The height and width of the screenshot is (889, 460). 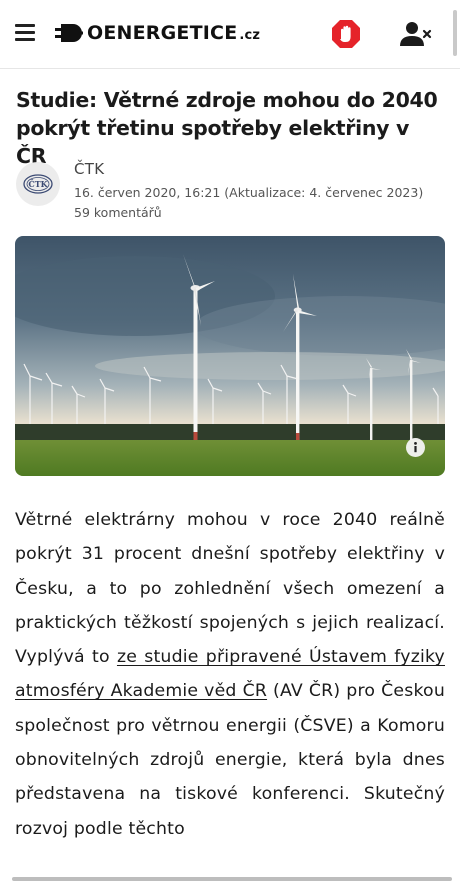 I want to click on hamburger-menu-icon, so click(x=25, y=33).